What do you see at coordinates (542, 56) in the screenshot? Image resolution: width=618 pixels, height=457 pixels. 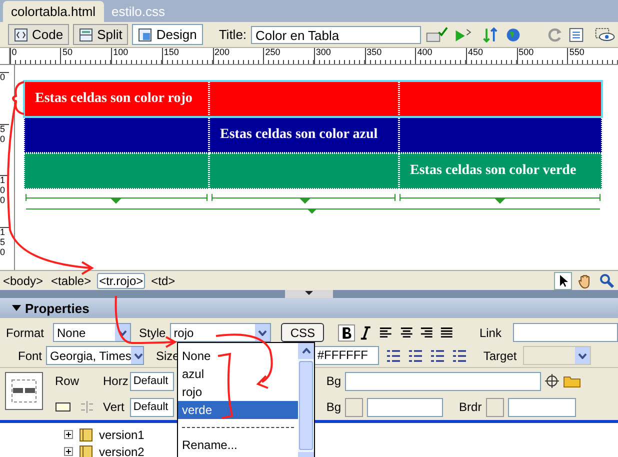 I see `ruler-label: 500` at bounding box center [542, 56].